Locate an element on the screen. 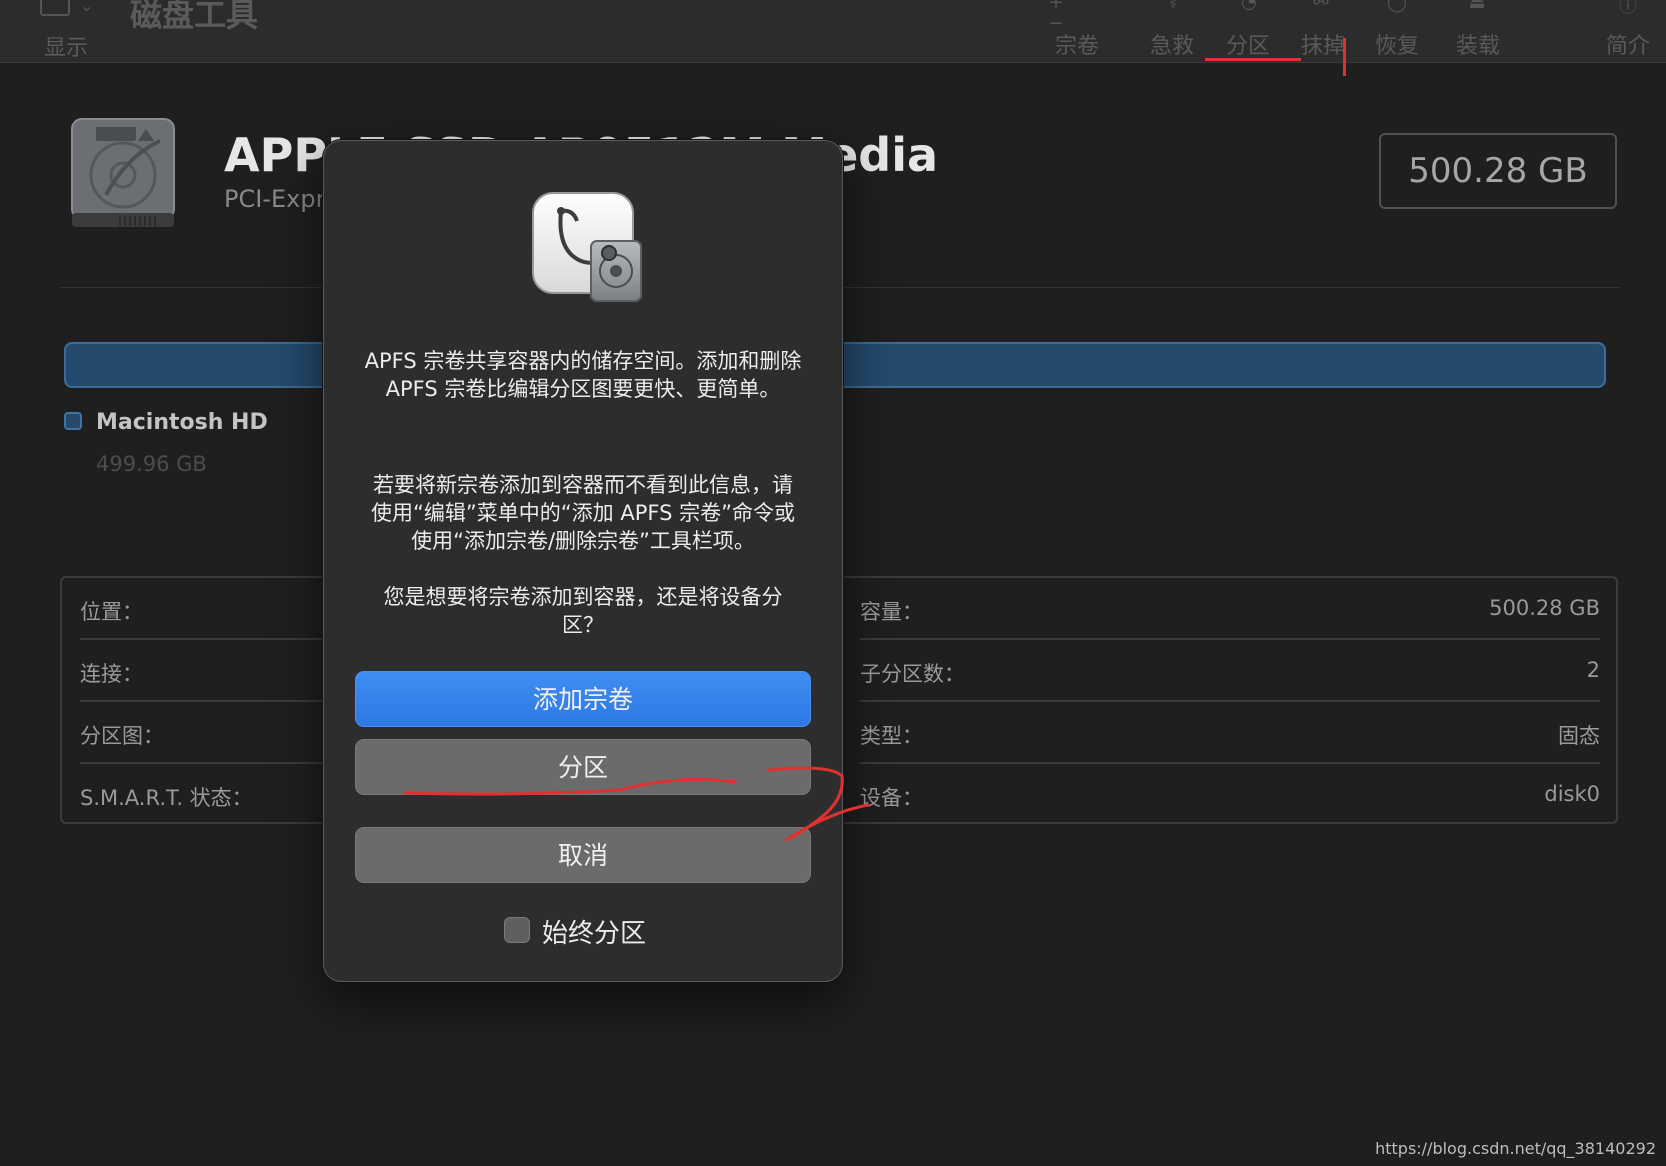 Image resolution: width=1666 pixels, height=1166 pixels. partition-icon: ◔ is located at coordinates (1249, 6).